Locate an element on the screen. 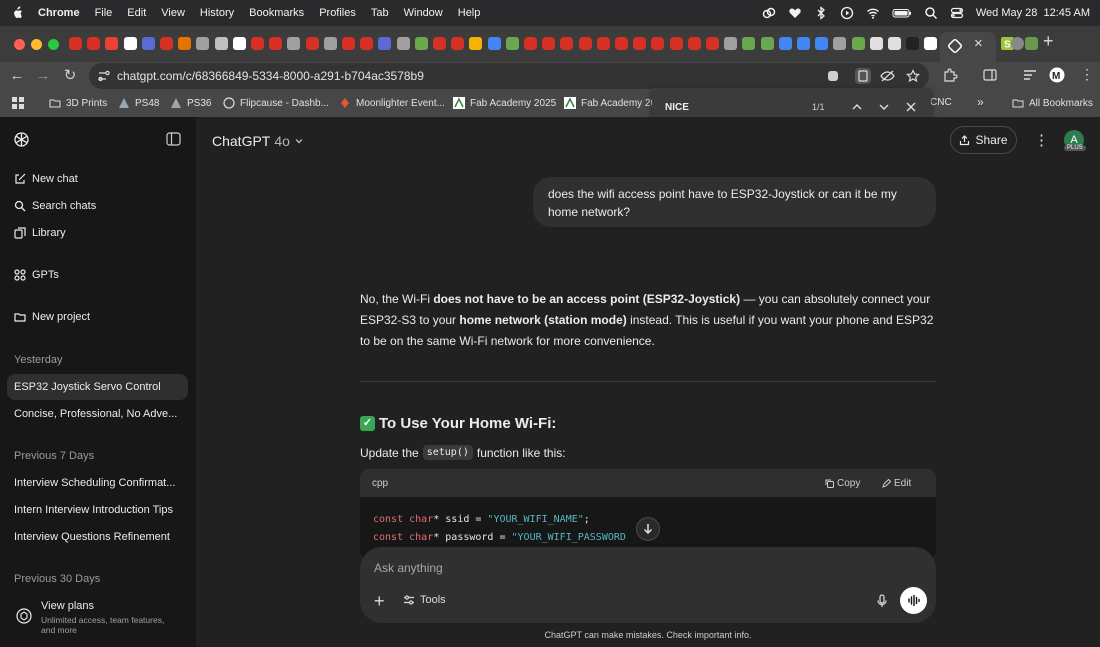  chat-item: ESP32 Joystick Servo Control is located at coordinates (87, 387).